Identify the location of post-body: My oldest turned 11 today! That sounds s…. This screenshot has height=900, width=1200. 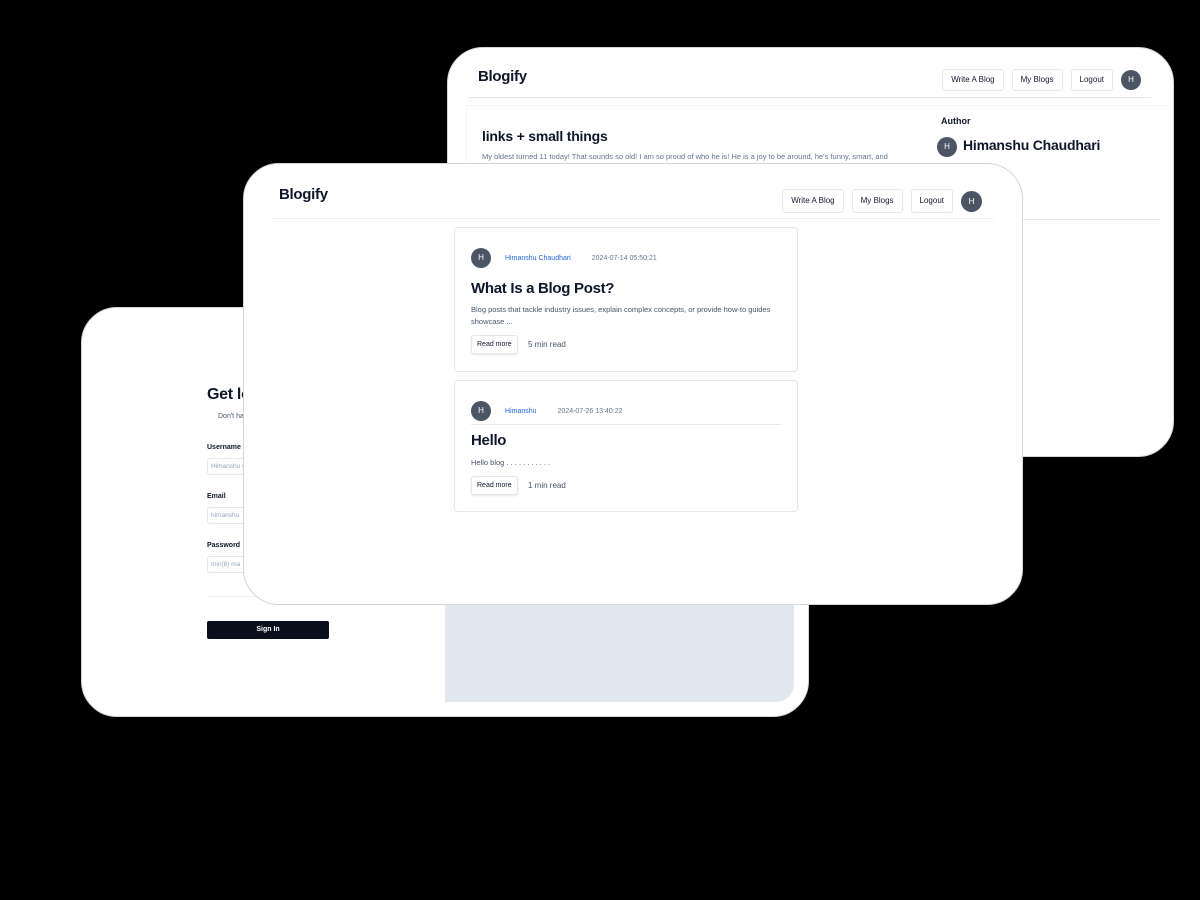
(685, 156).